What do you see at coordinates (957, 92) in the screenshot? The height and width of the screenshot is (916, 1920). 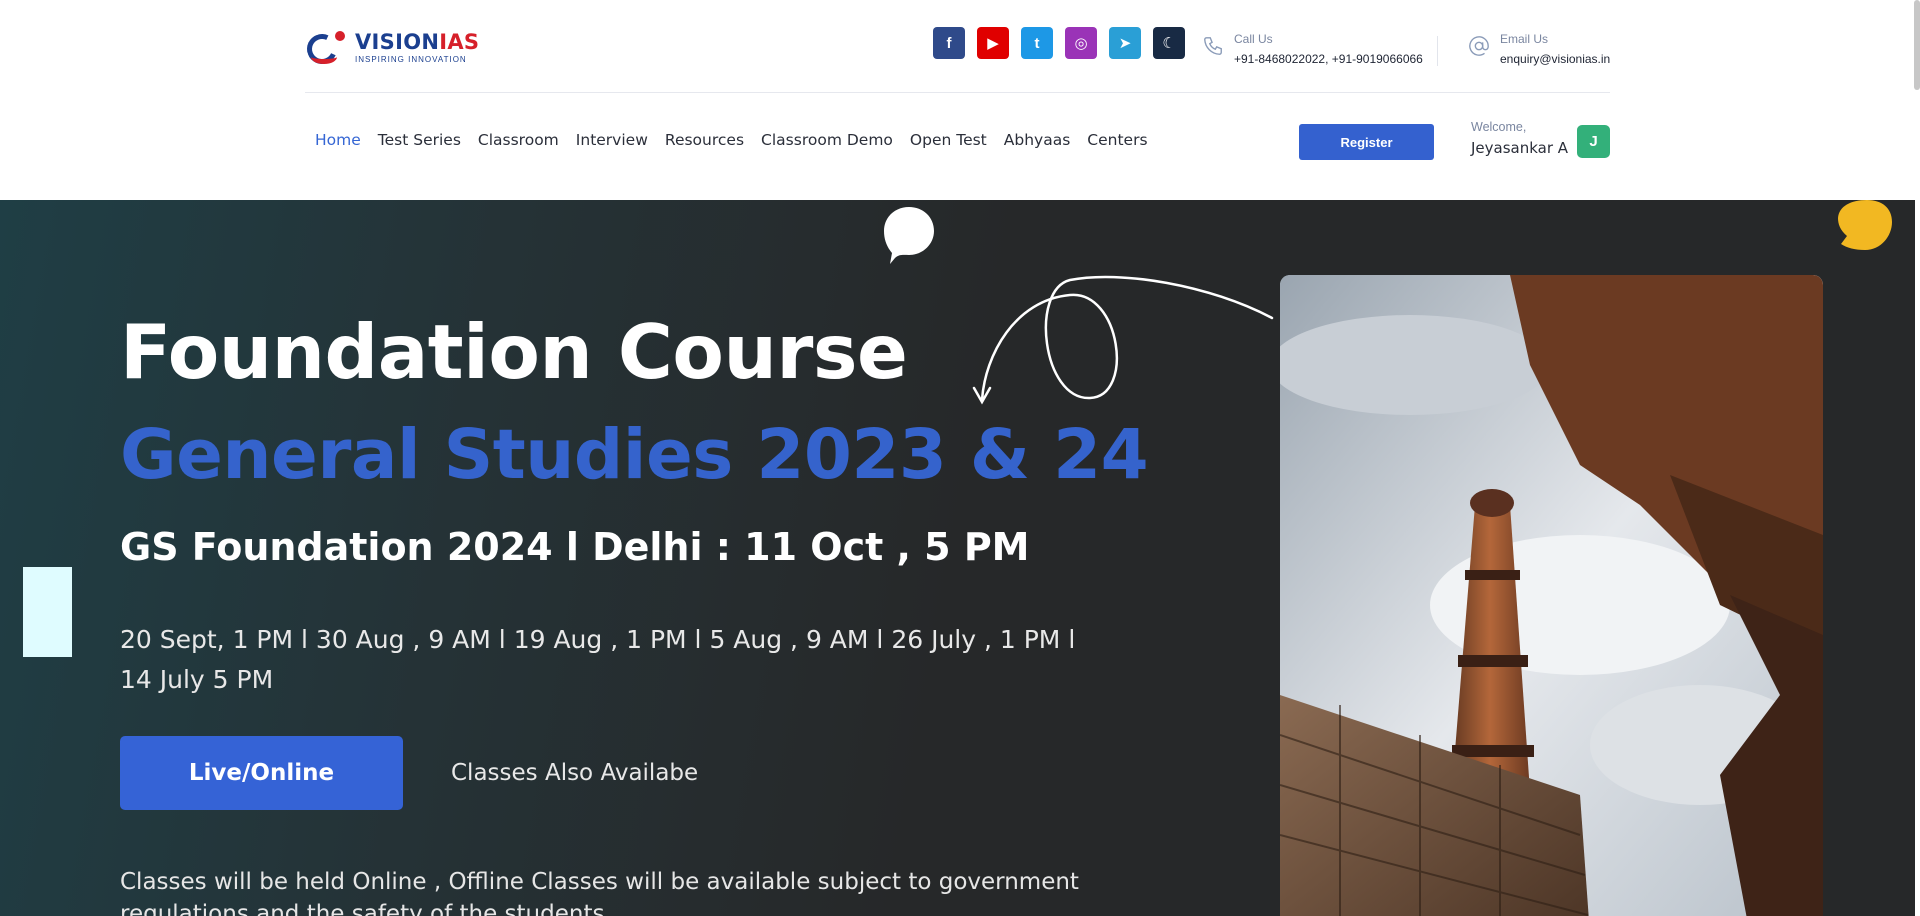 I see `header-divider` at bounding box center [957, 92].